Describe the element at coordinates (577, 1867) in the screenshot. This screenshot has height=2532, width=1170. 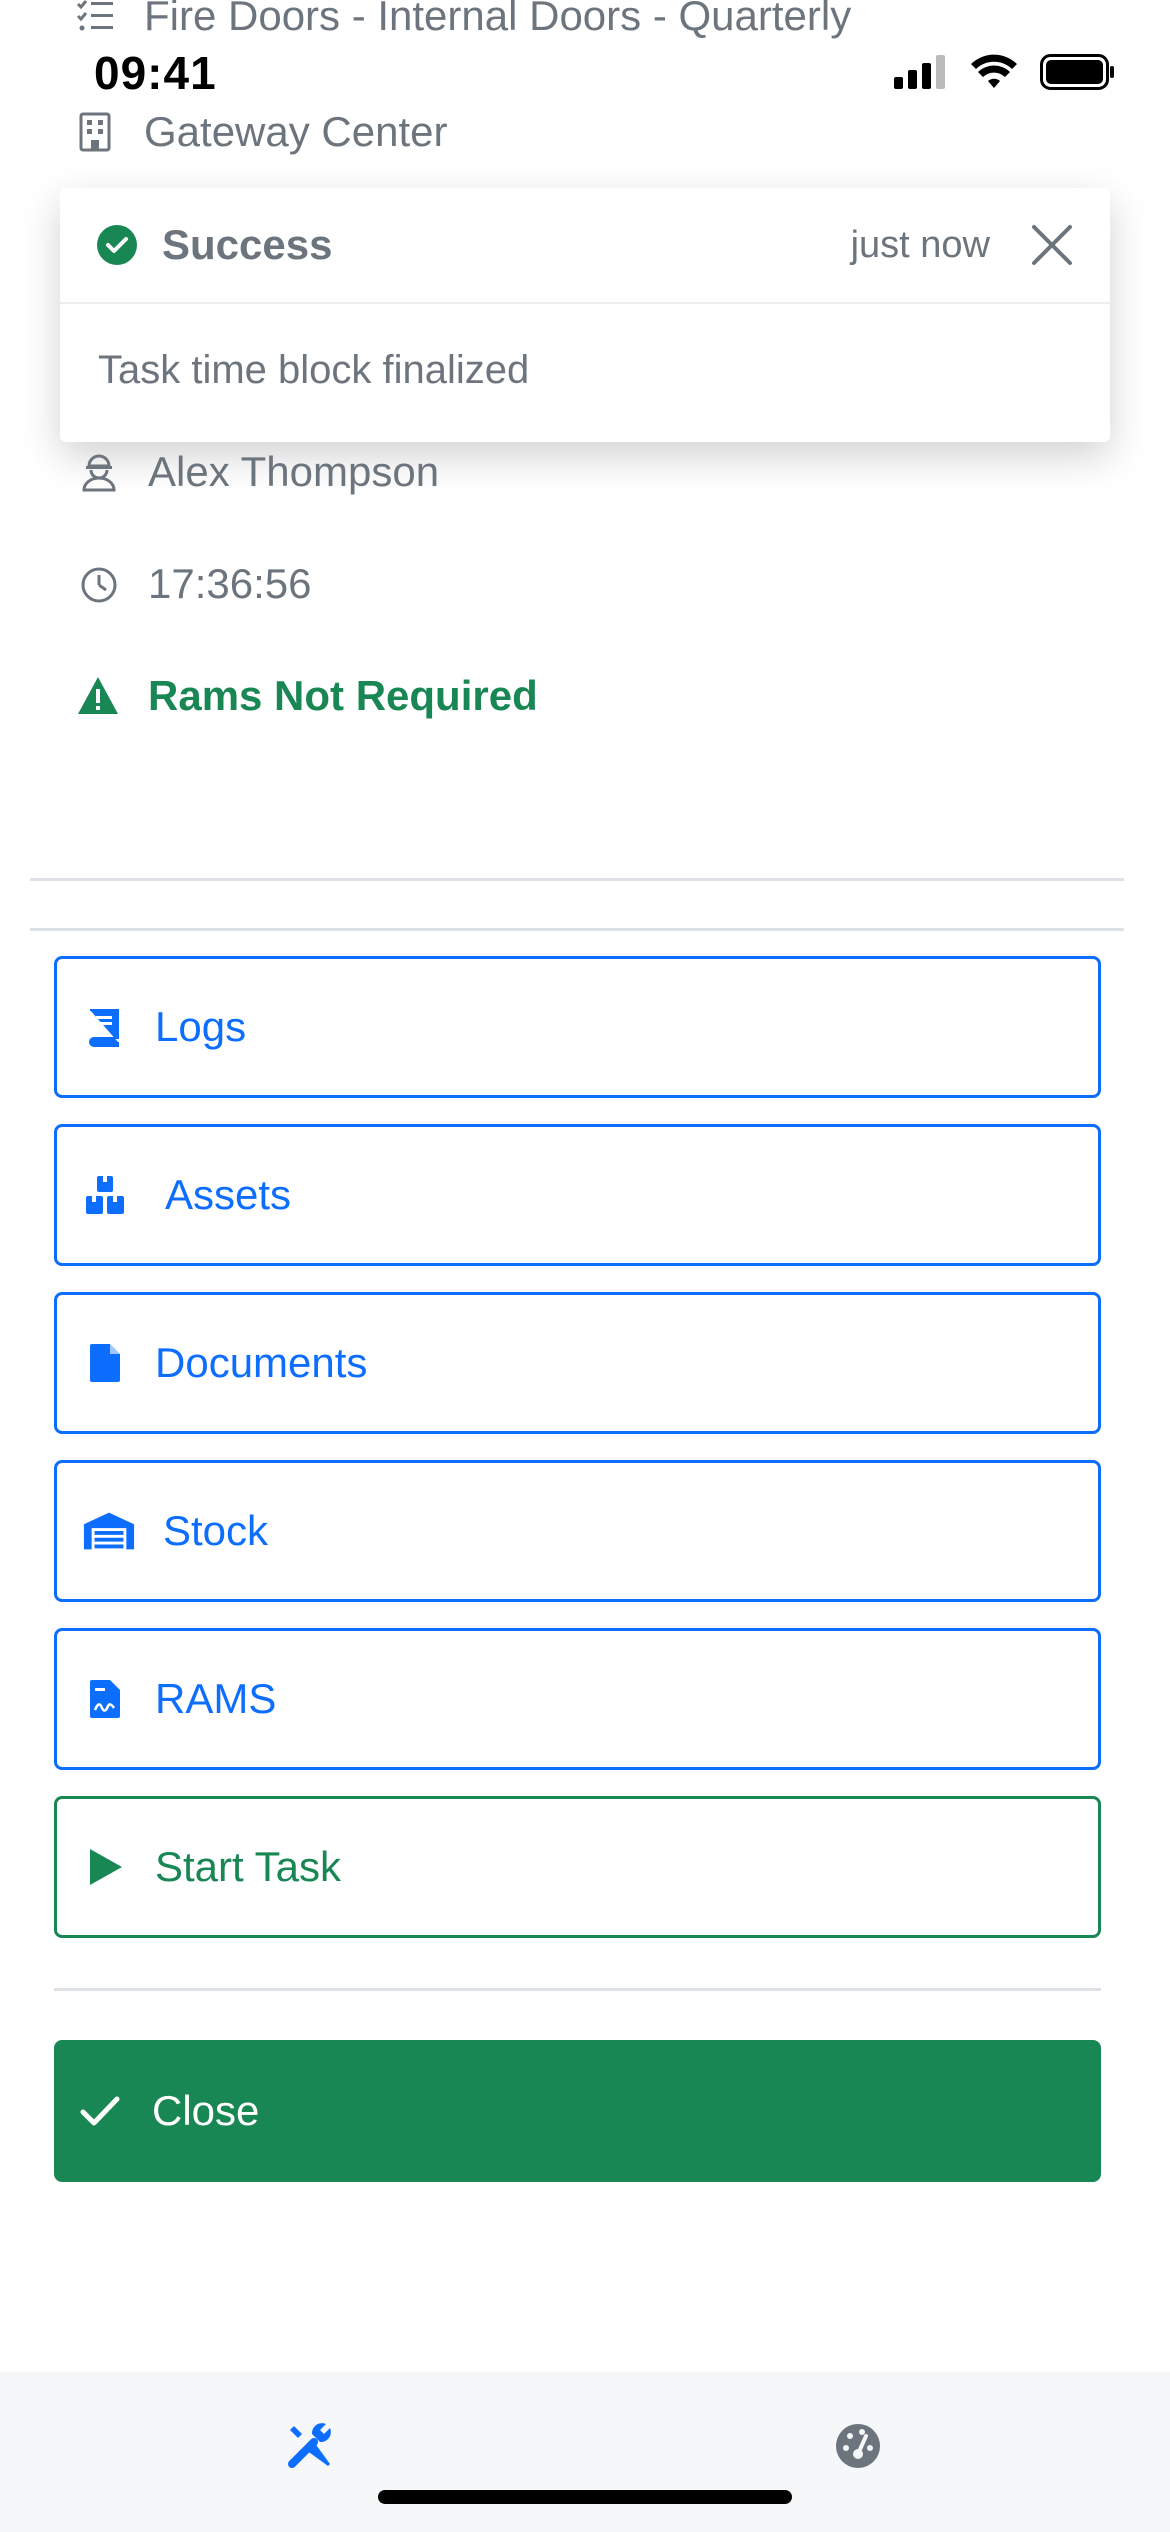
I see `start-task-button: Start Task` at that location.